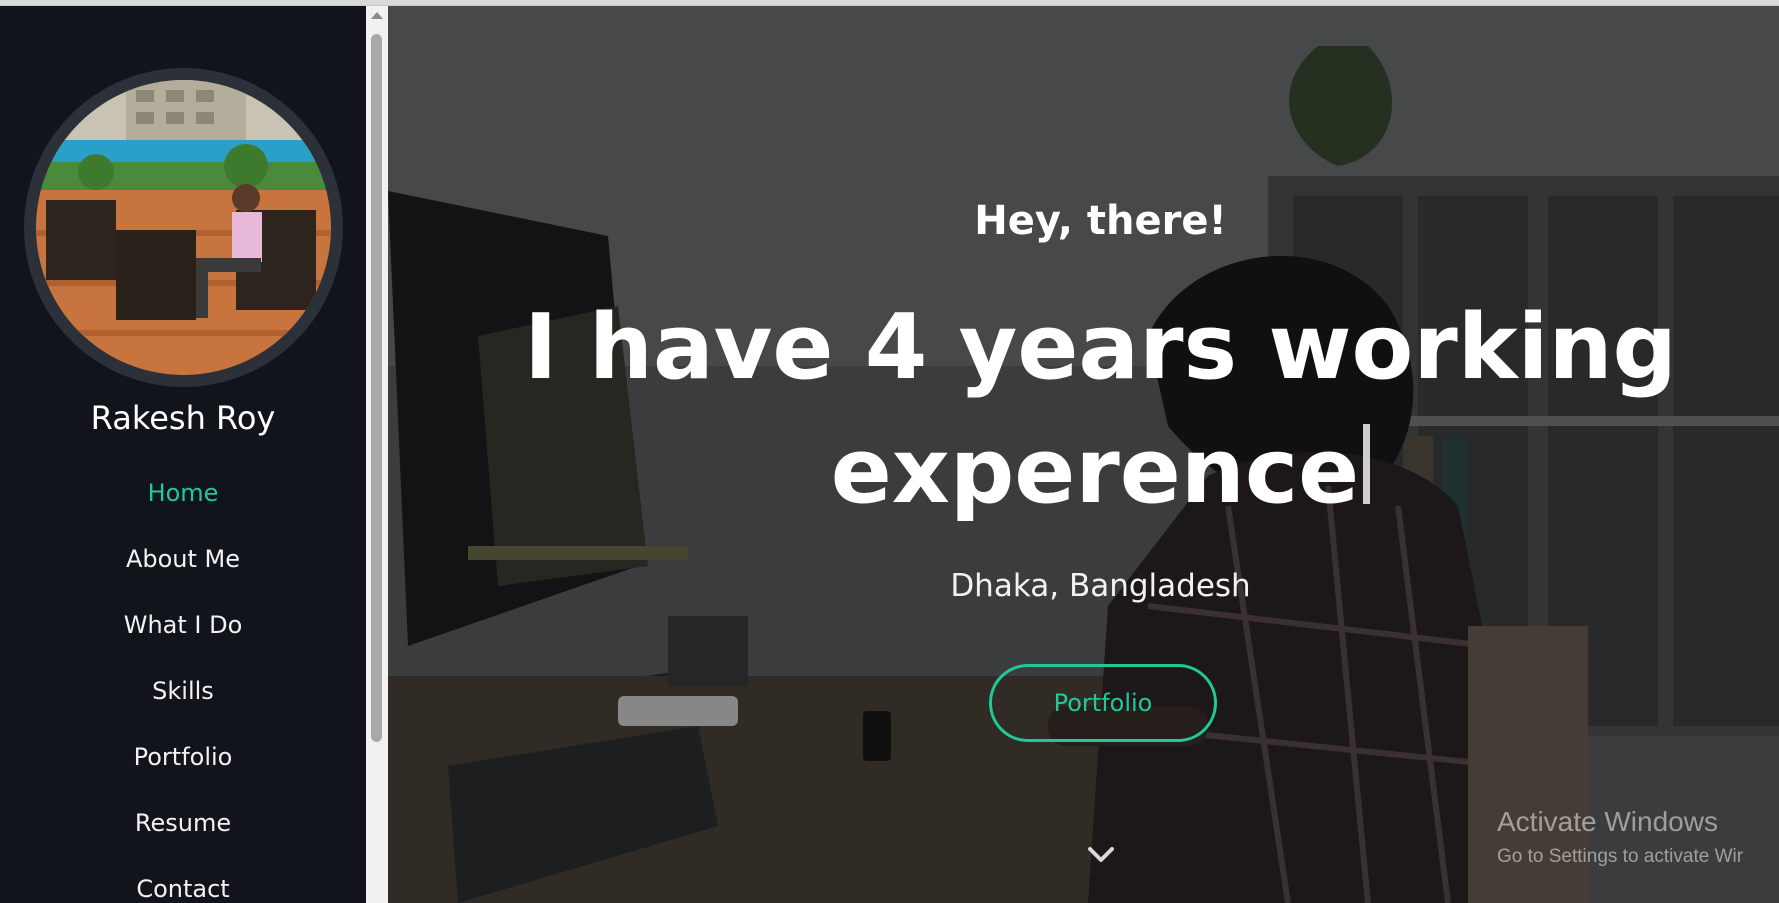 This screenshot has height=903, width=1779. What do you see at coordinates (1620, 856) in the screenshot?
I see `watermark-subtitle: Go to Settings to activate Wir` at bounding box center [1620, 856].